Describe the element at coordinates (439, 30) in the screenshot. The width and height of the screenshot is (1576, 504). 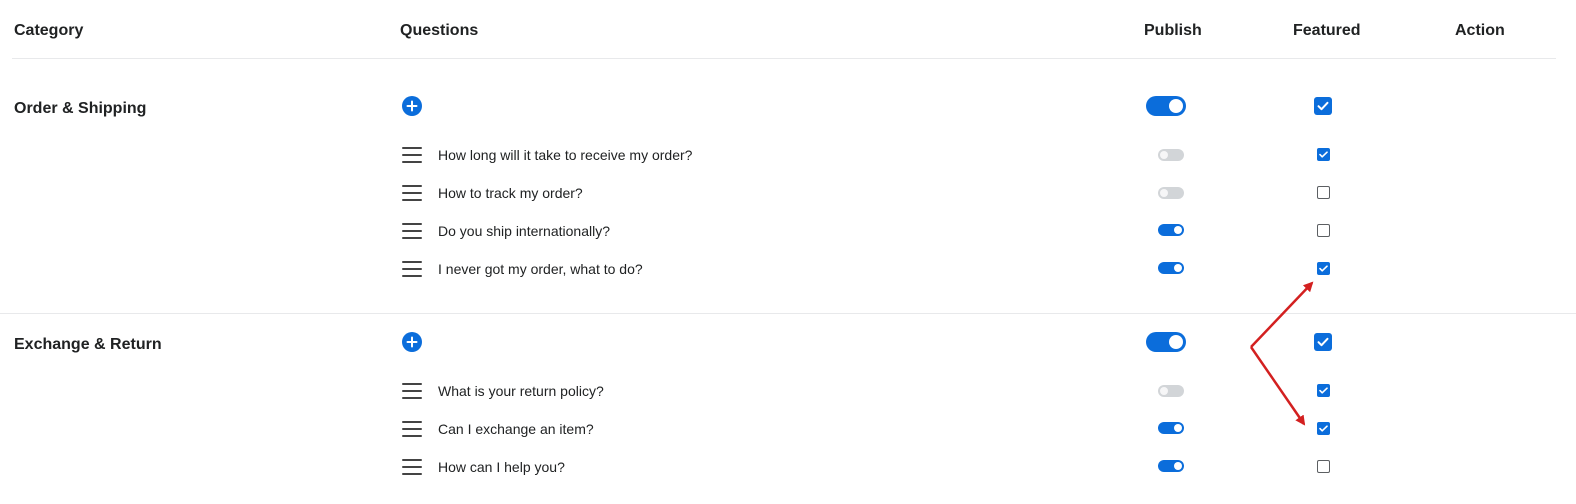
I see `column-header-questions: Questions` at that location.